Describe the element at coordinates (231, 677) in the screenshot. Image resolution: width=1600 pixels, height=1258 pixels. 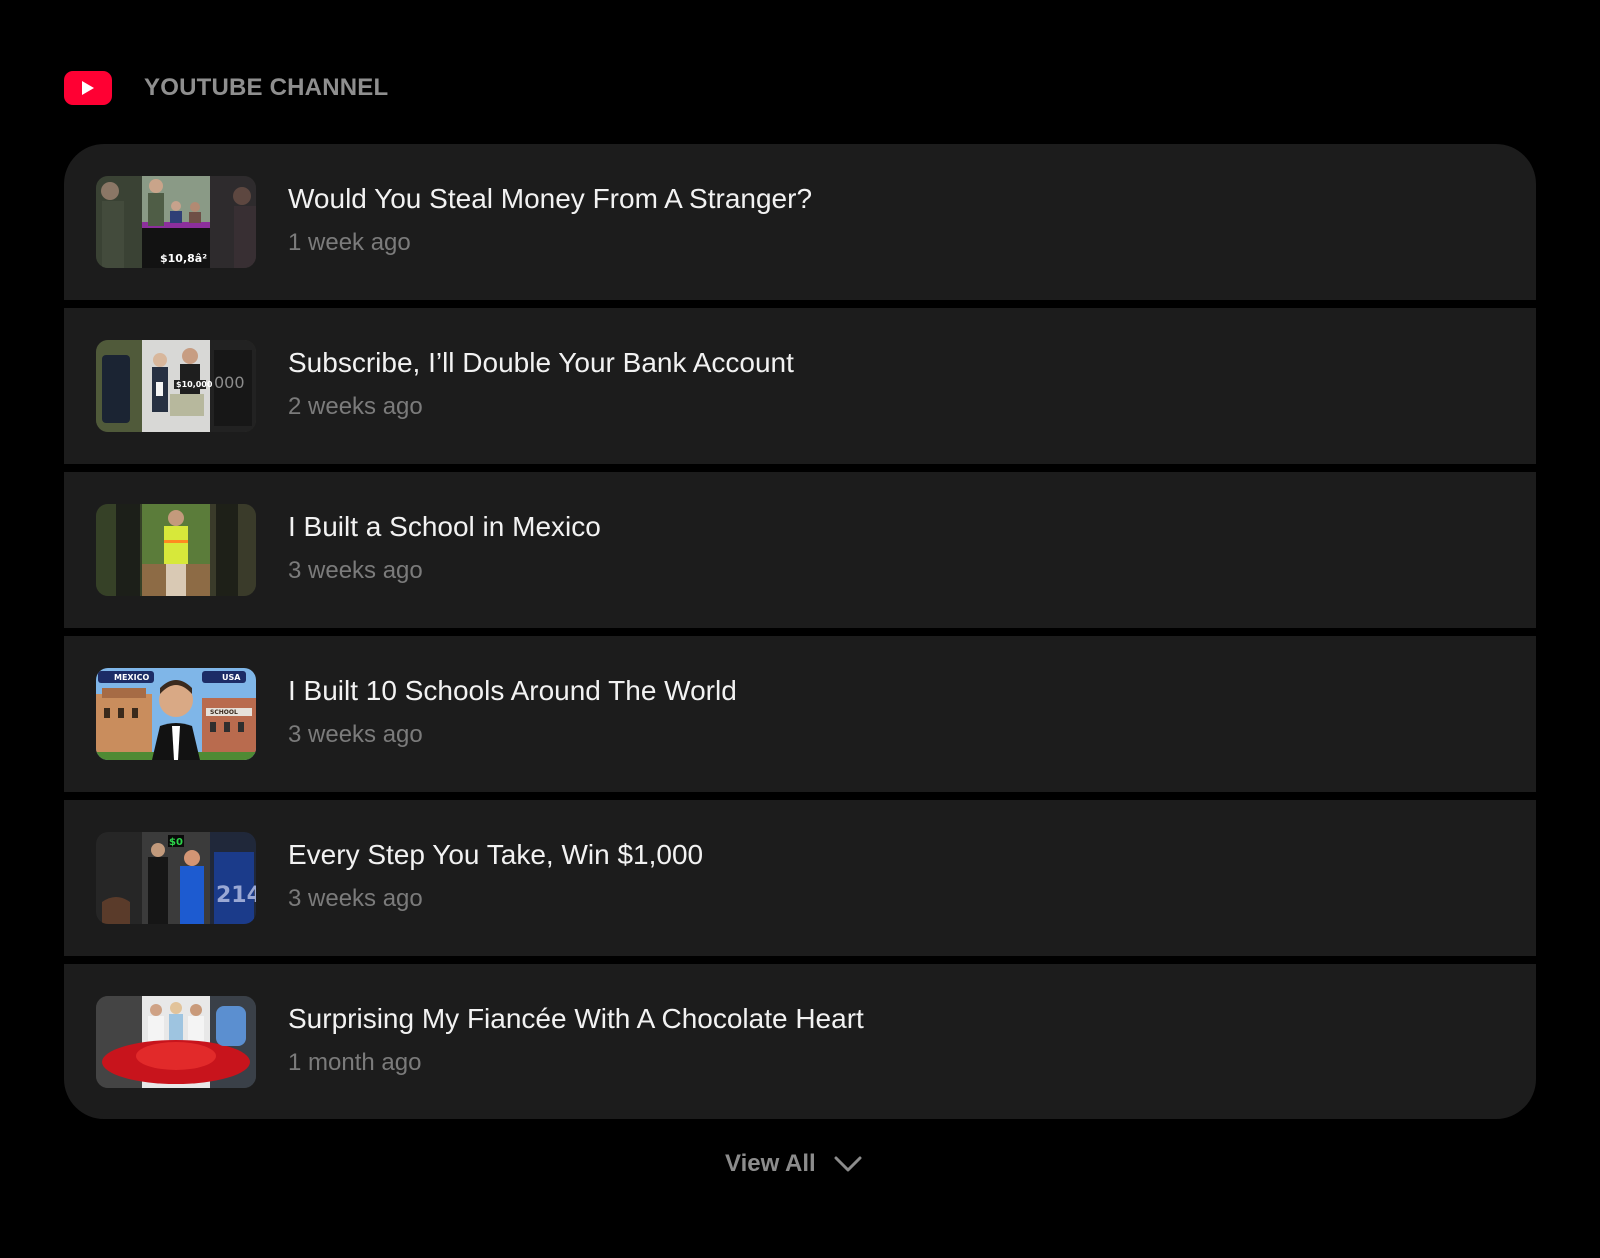
I see `thumbnail-caption-2: USA` at that location.